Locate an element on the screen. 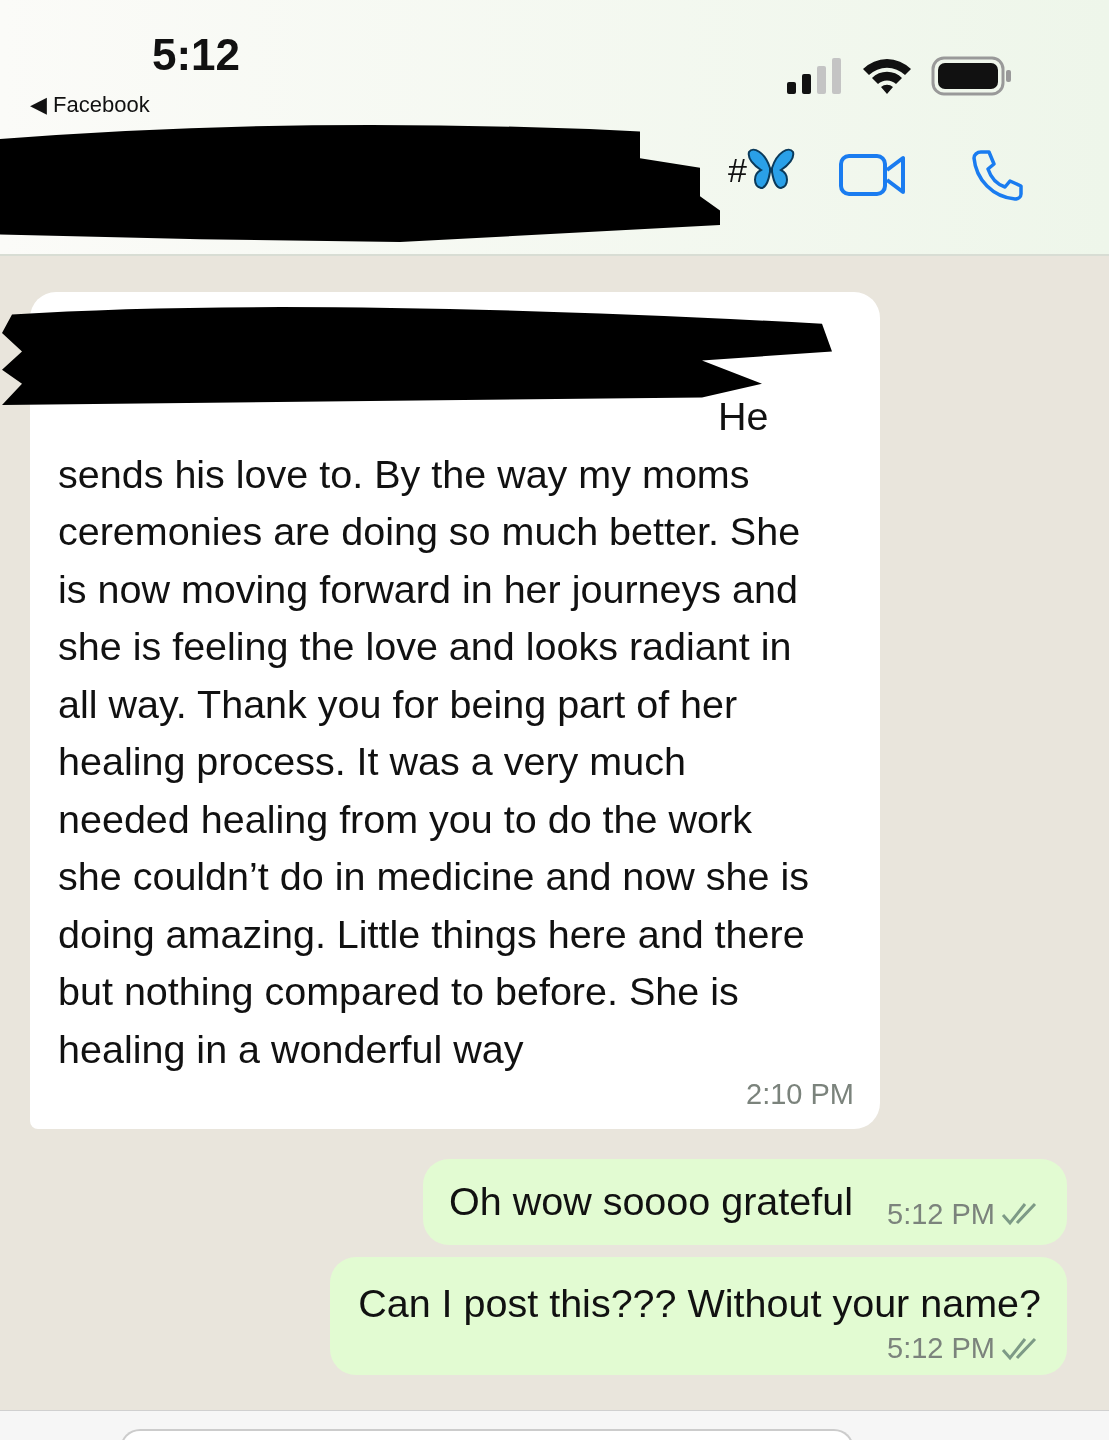  phone-icon is located at coordinates (998, 175).